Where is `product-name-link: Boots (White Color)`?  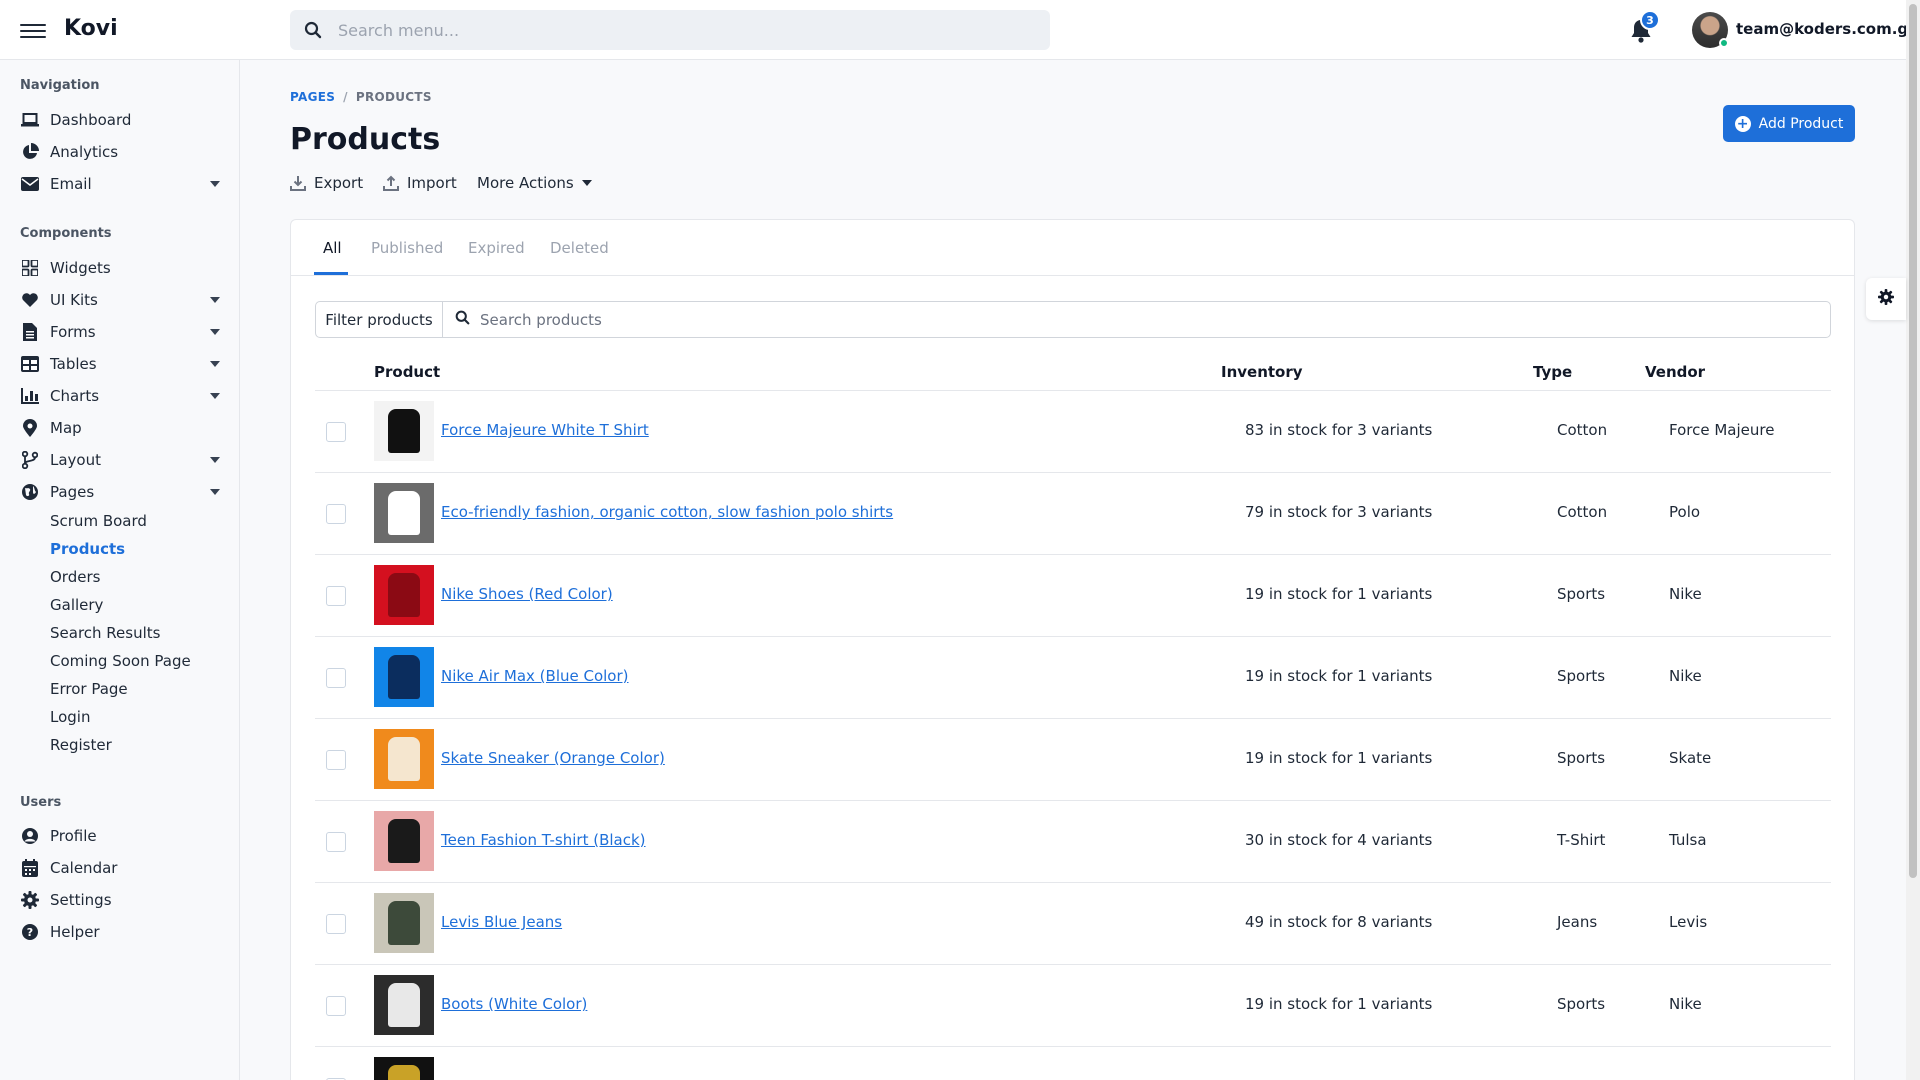 product-name-link: Boots (White Color) is located at coordinates (514, 1004).